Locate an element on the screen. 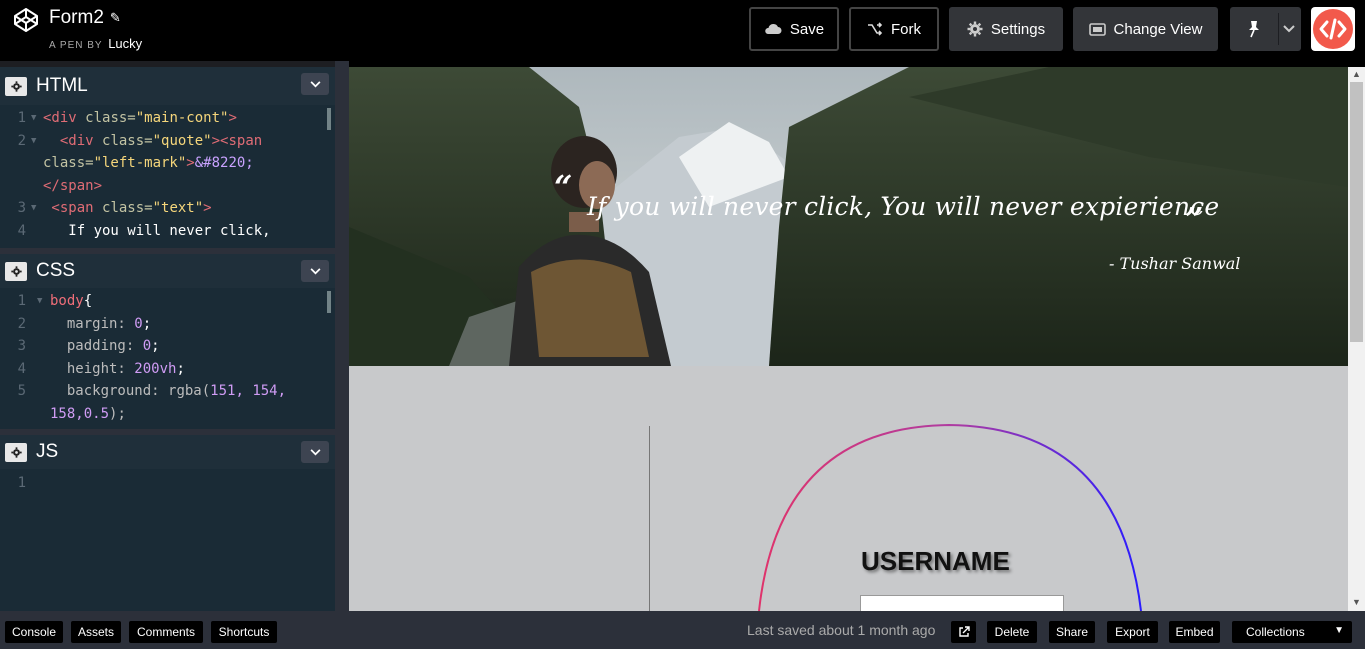 The height and width of the screenshot is (649, 1365). chevron-down-icon is located at coordinates (1289, 29).